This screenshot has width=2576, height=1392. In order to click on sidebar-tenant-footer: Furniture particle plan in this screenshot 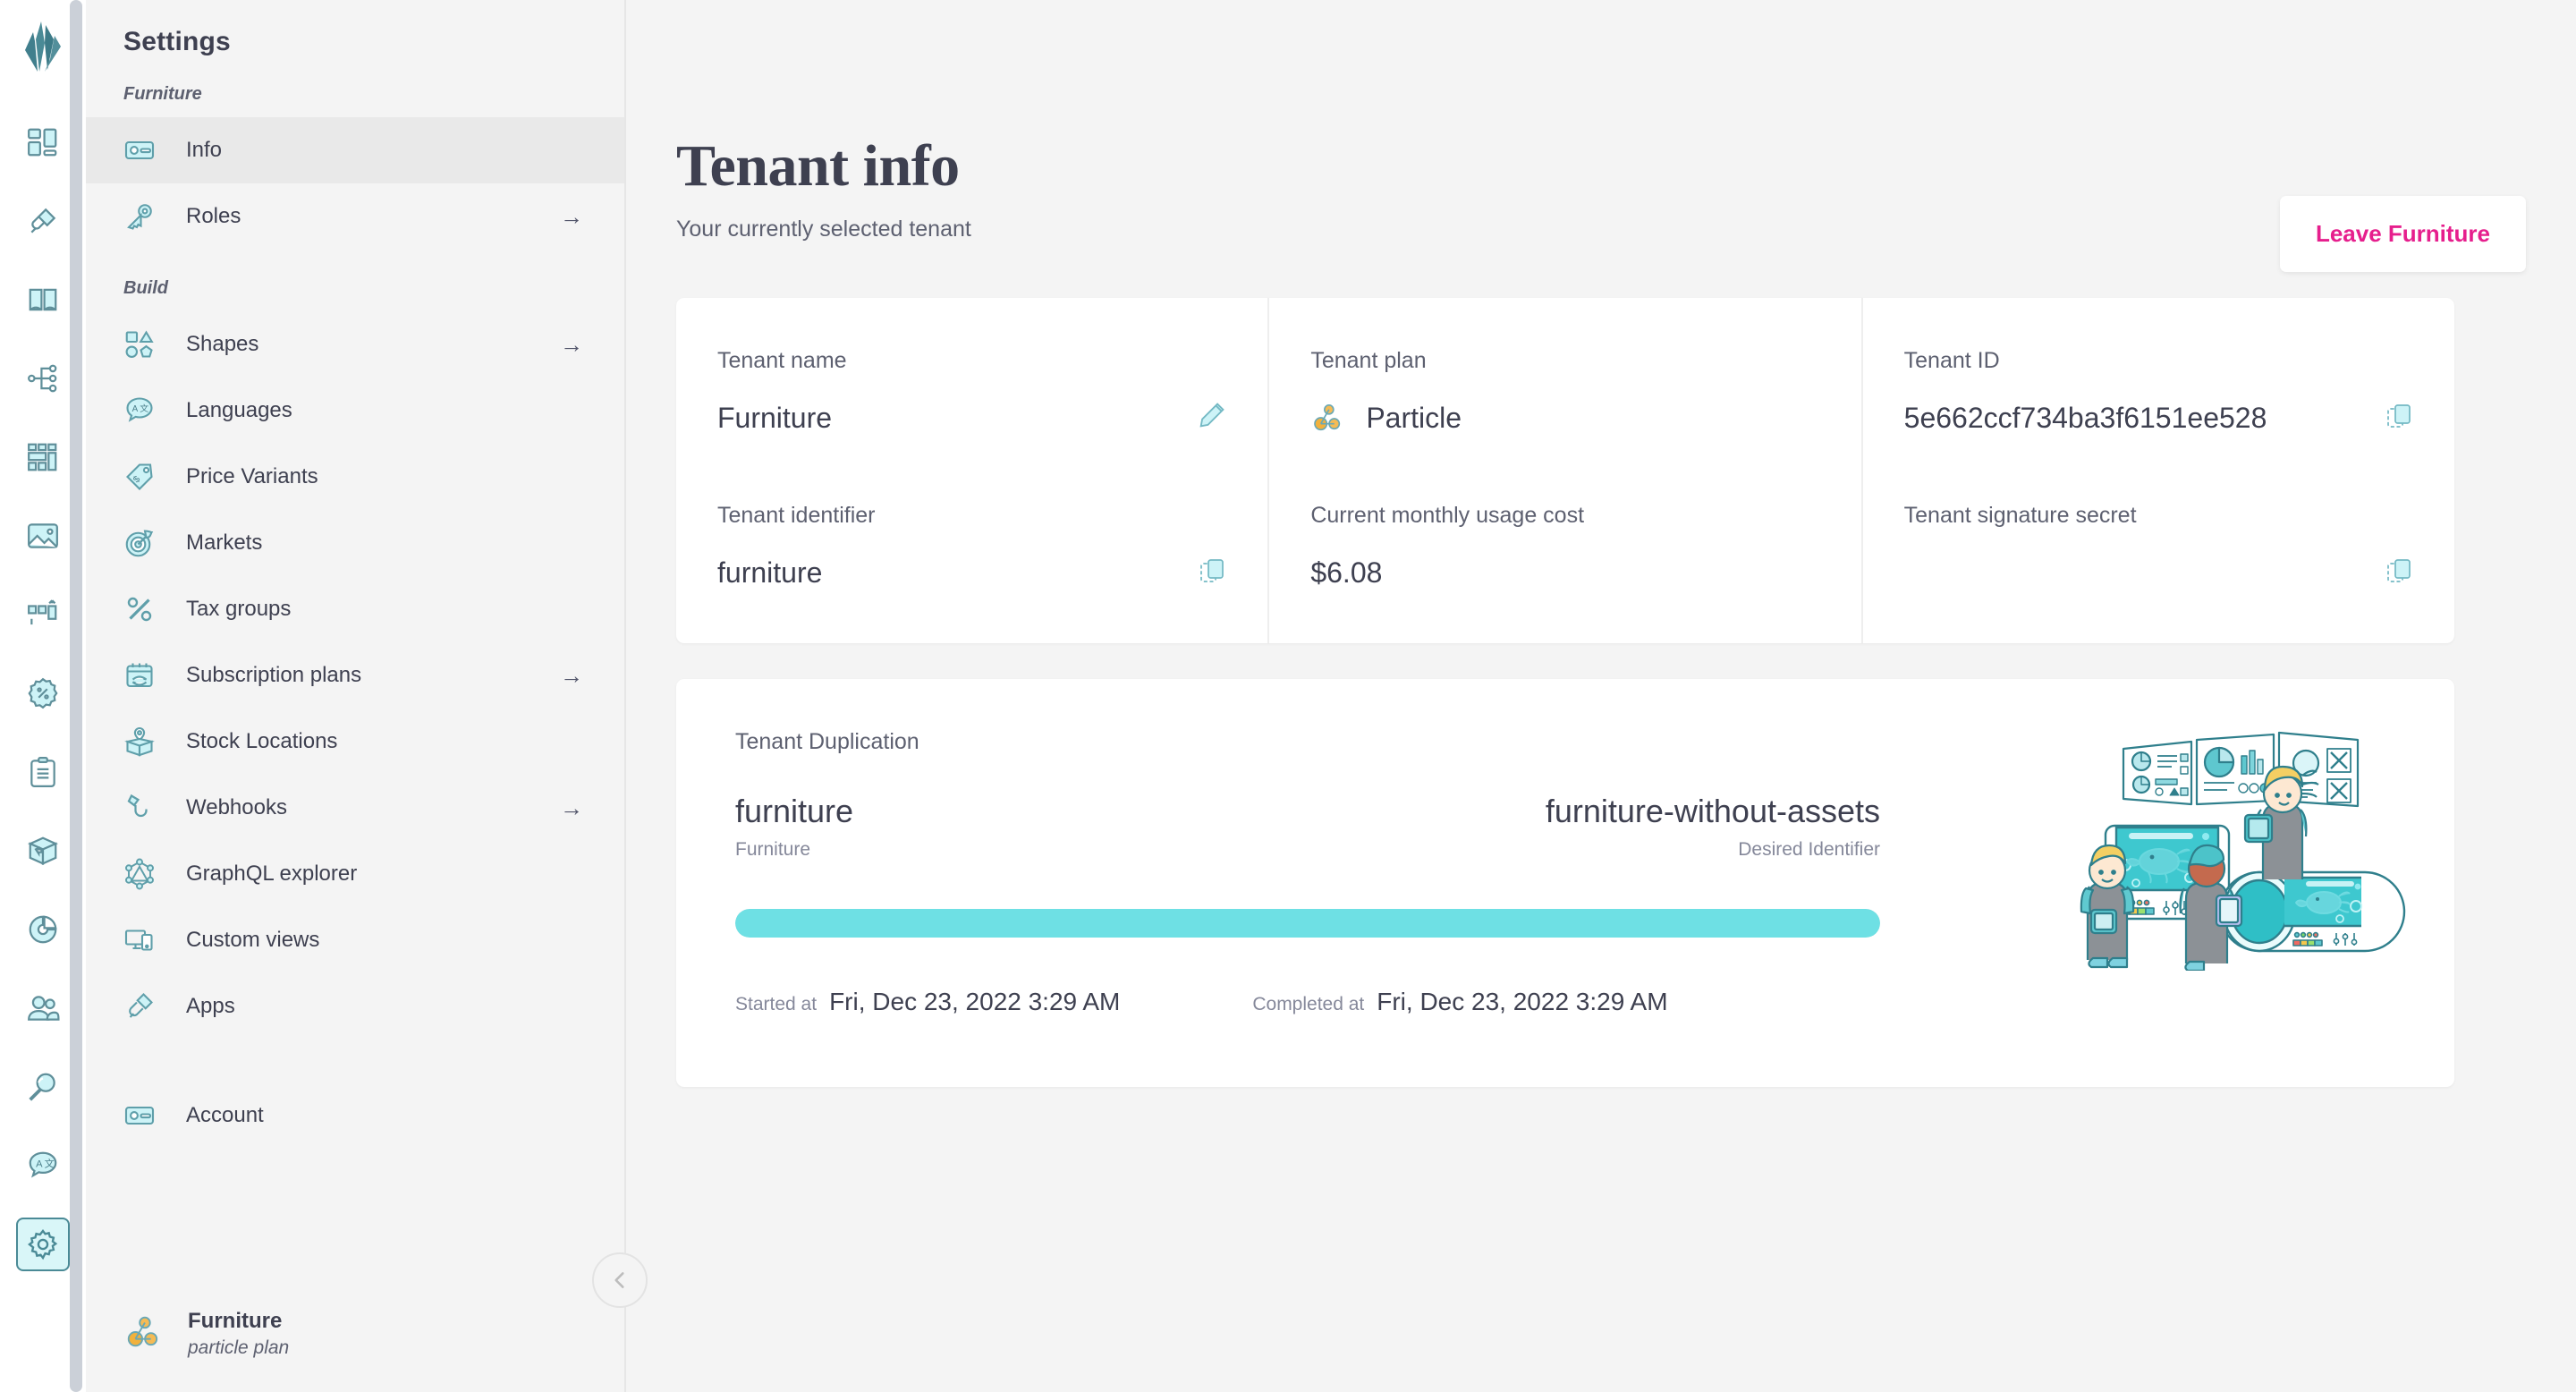, I will do `click(356, 1334)`.